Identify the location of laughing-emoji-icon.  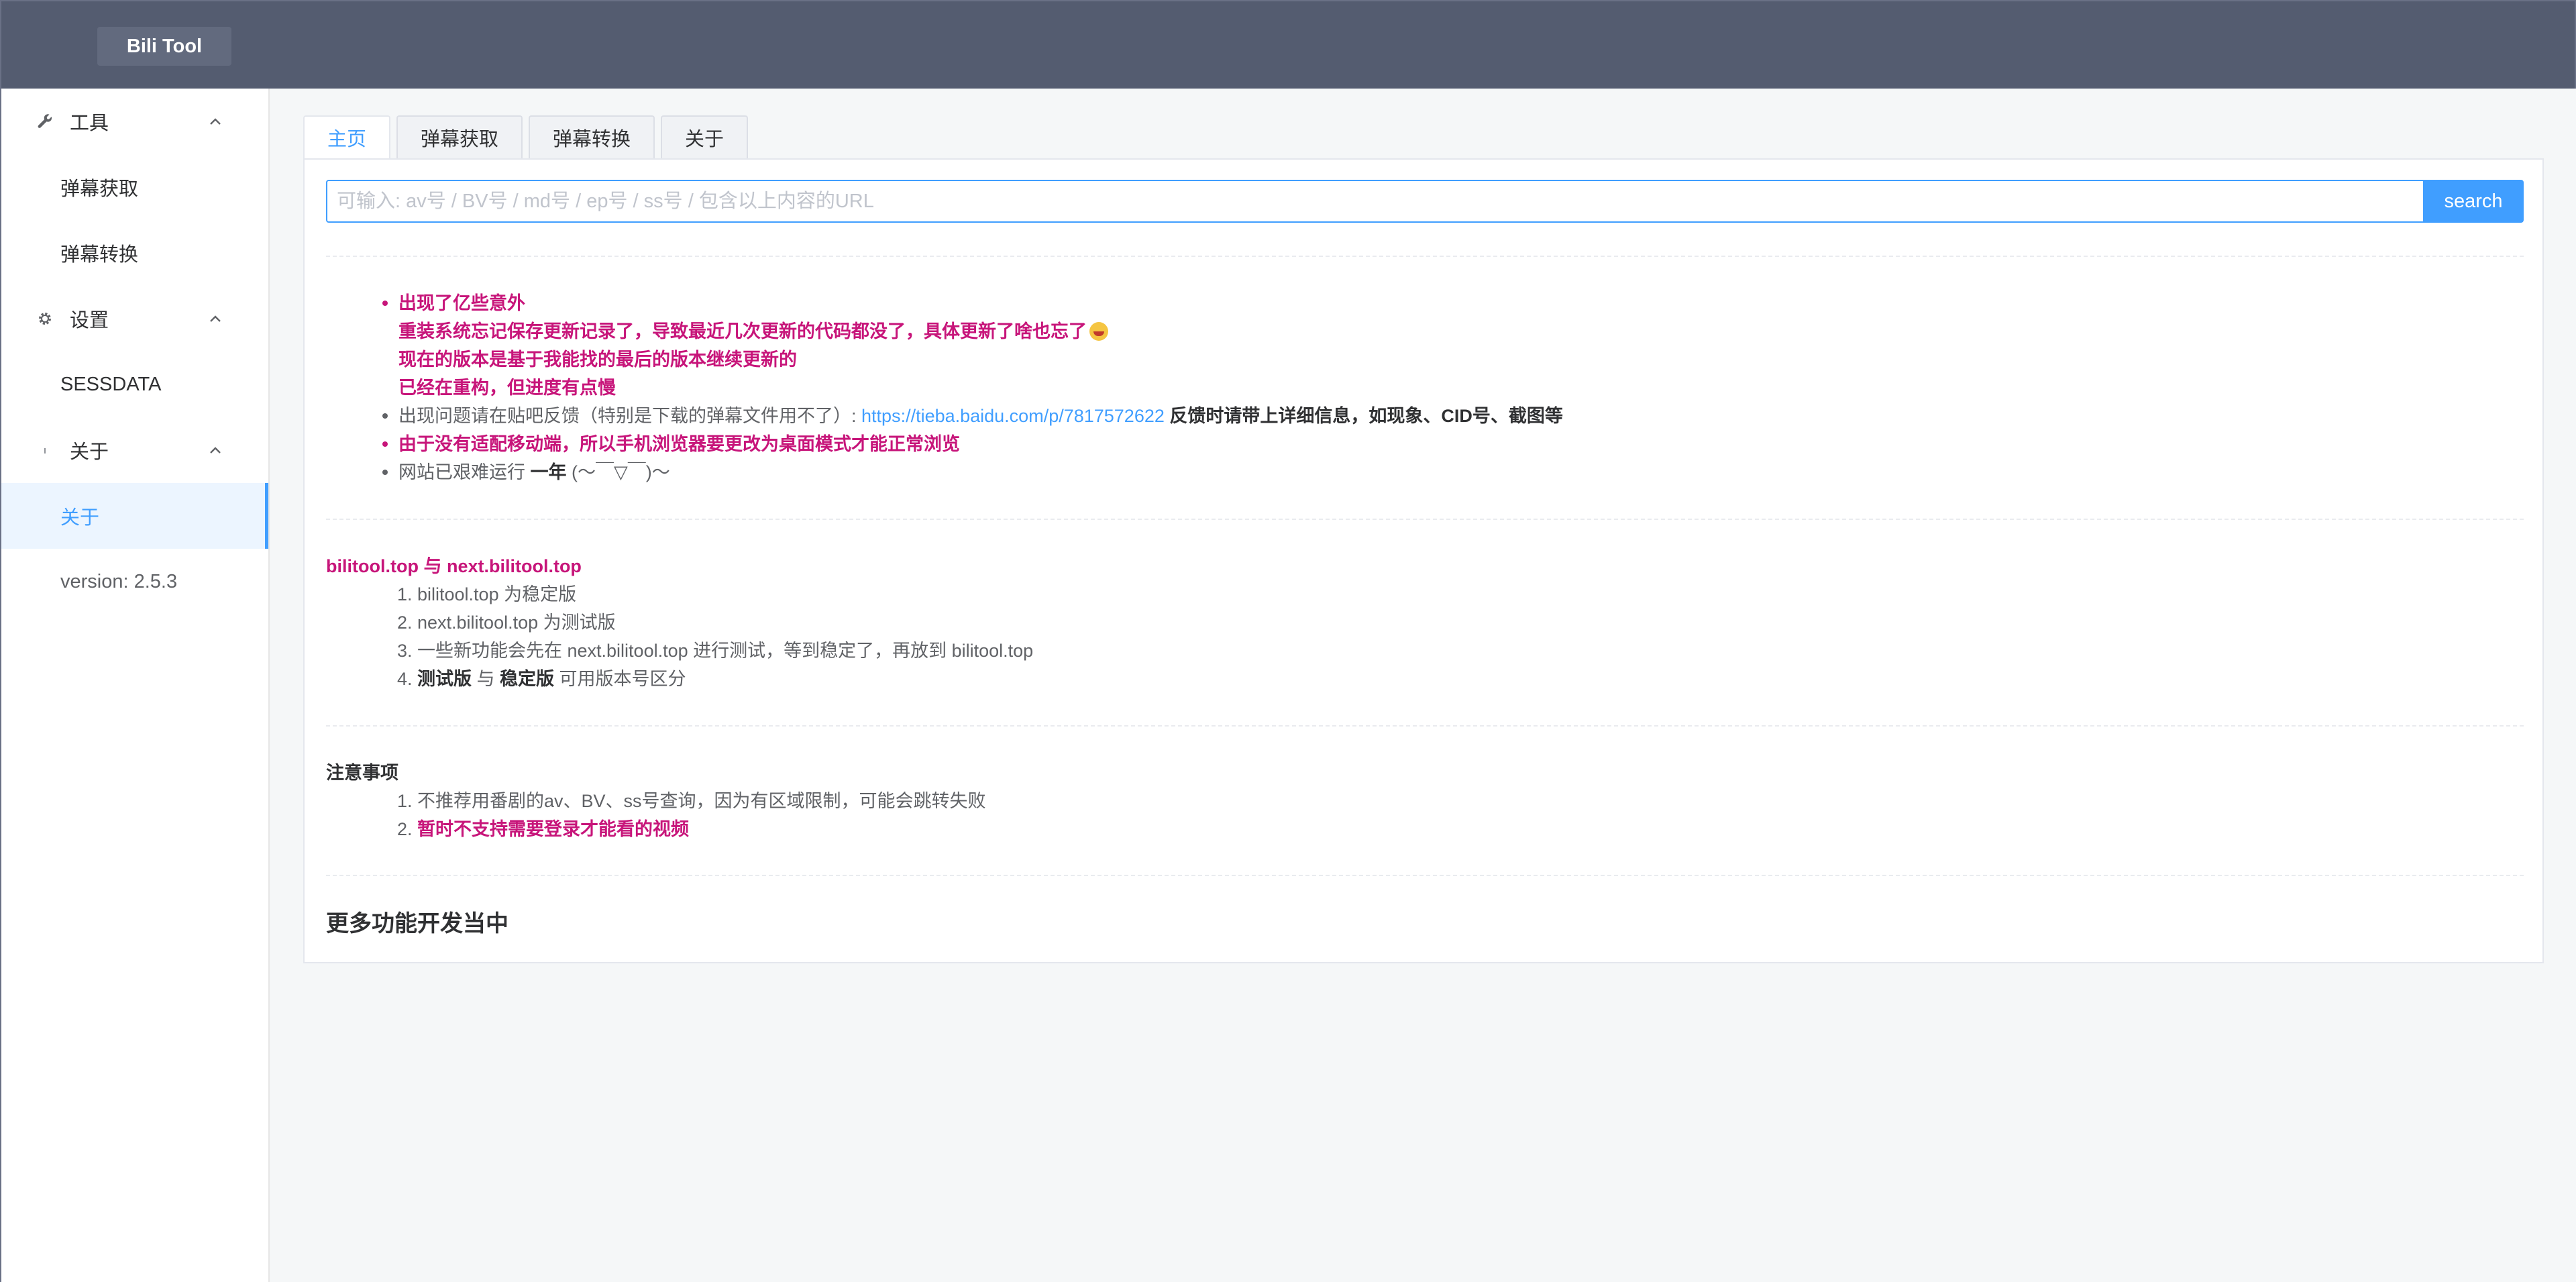
(1098, 331).